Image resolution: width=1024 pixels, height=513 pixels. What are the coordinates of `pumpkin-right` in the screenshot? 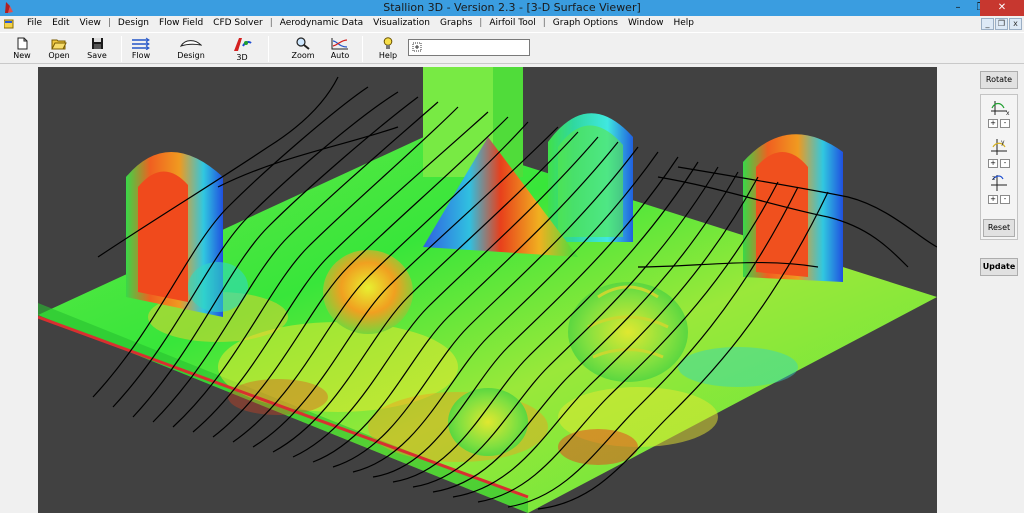 It's located at (628, 332).